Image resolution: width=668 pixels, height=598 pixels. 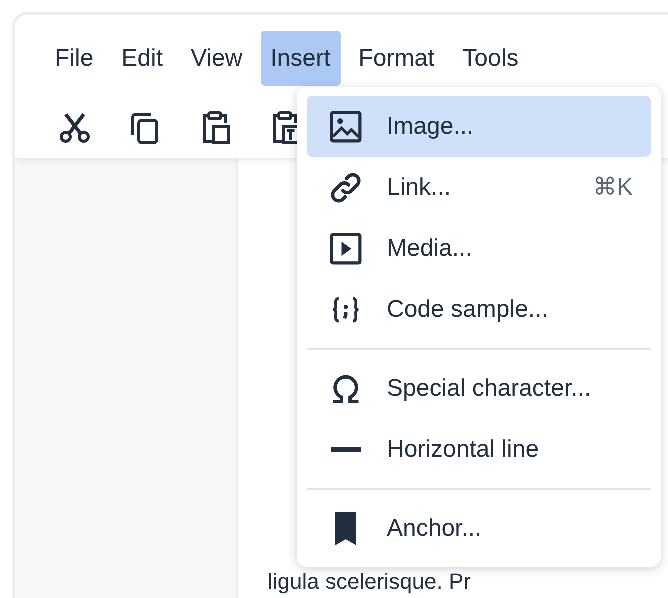 I want to click on document-text: ligula scelerisque. Pr, so click(x=369, y=582).